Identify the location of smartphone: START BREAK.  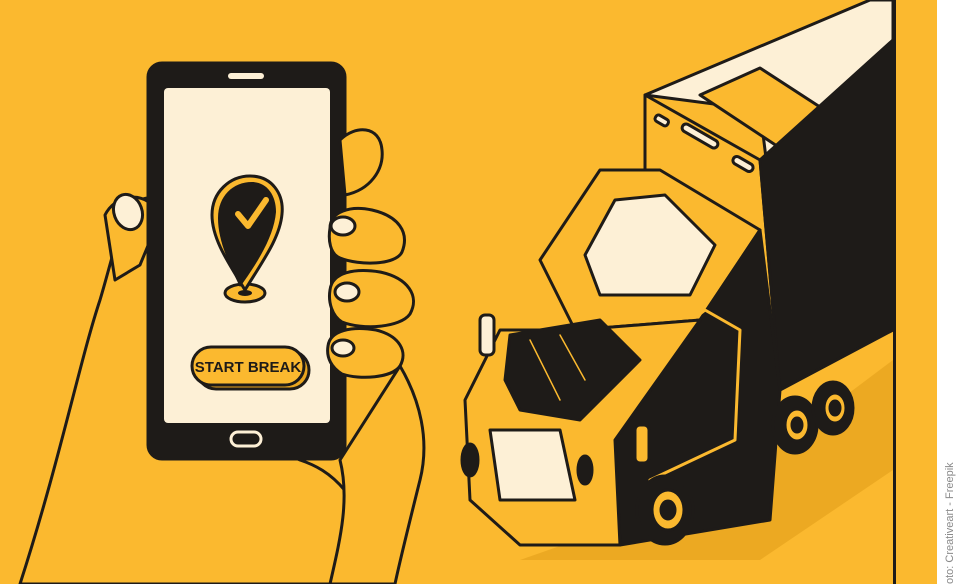
(246, 261).